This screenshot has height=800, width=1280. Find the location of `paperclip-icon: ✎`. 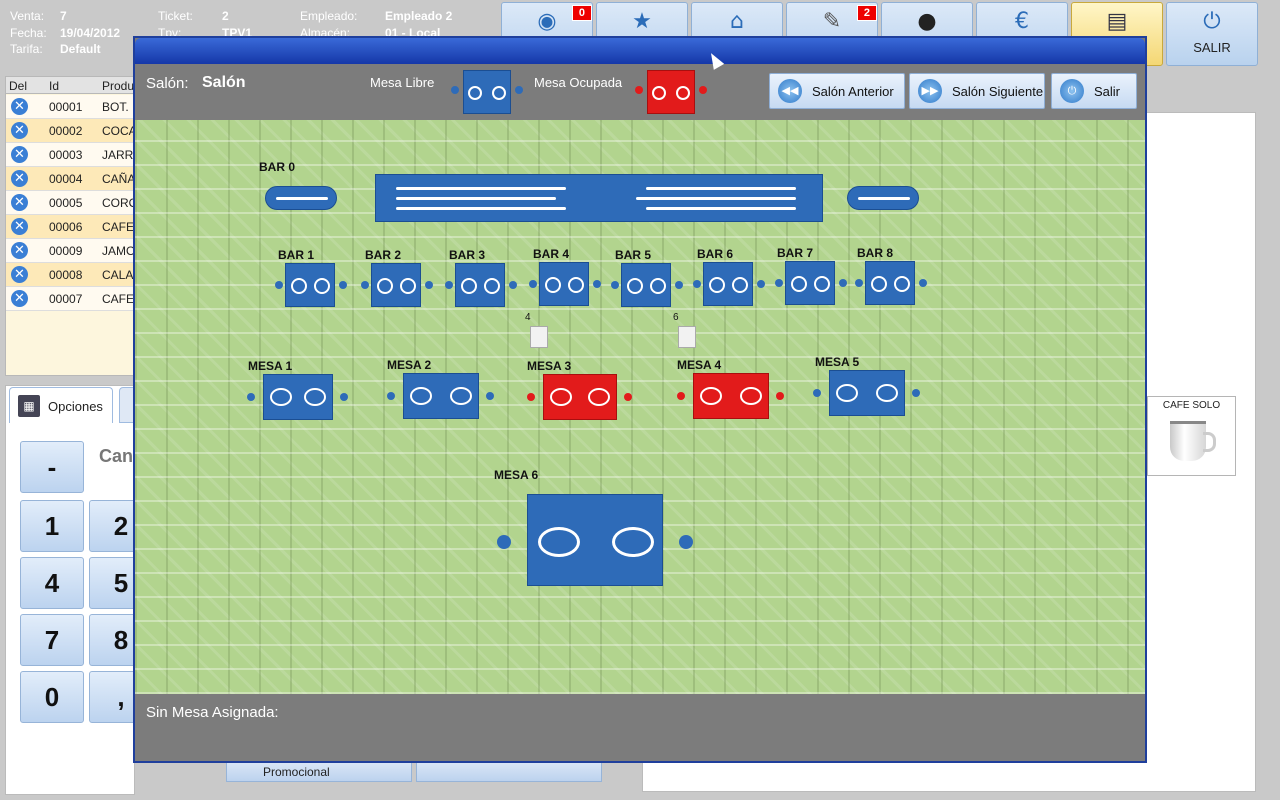

paperclip-icon: ✎ is located at coordinates (832, 21).